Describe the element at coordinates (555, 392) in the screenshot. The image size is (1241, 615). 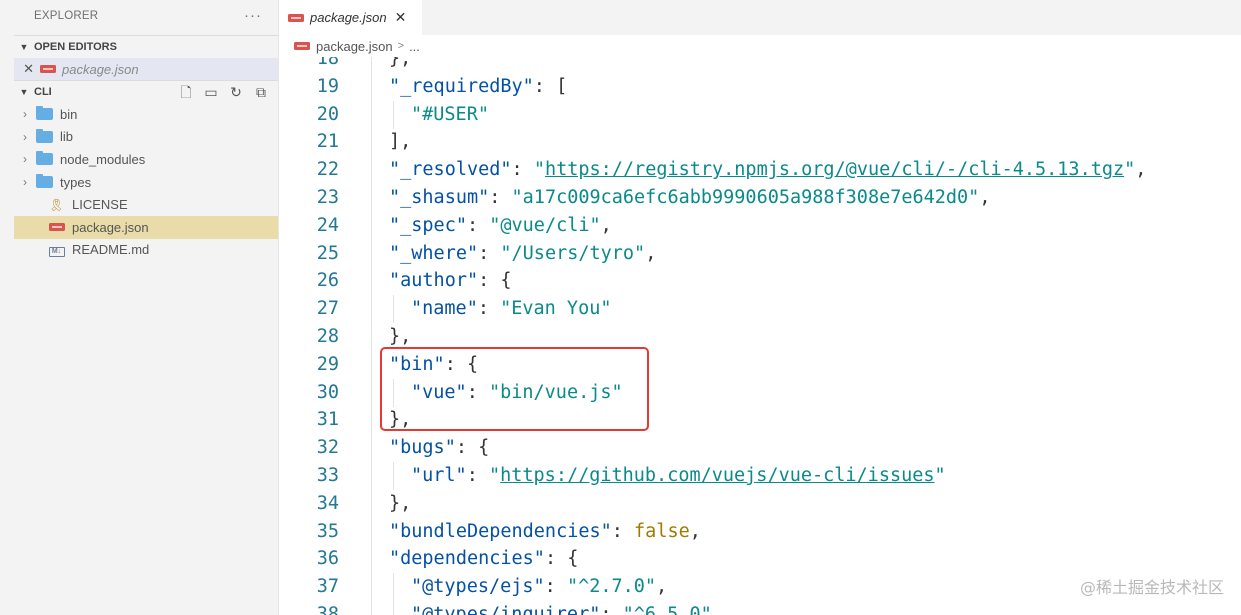
I see `code-token: "bin/vue.js"` at that location.